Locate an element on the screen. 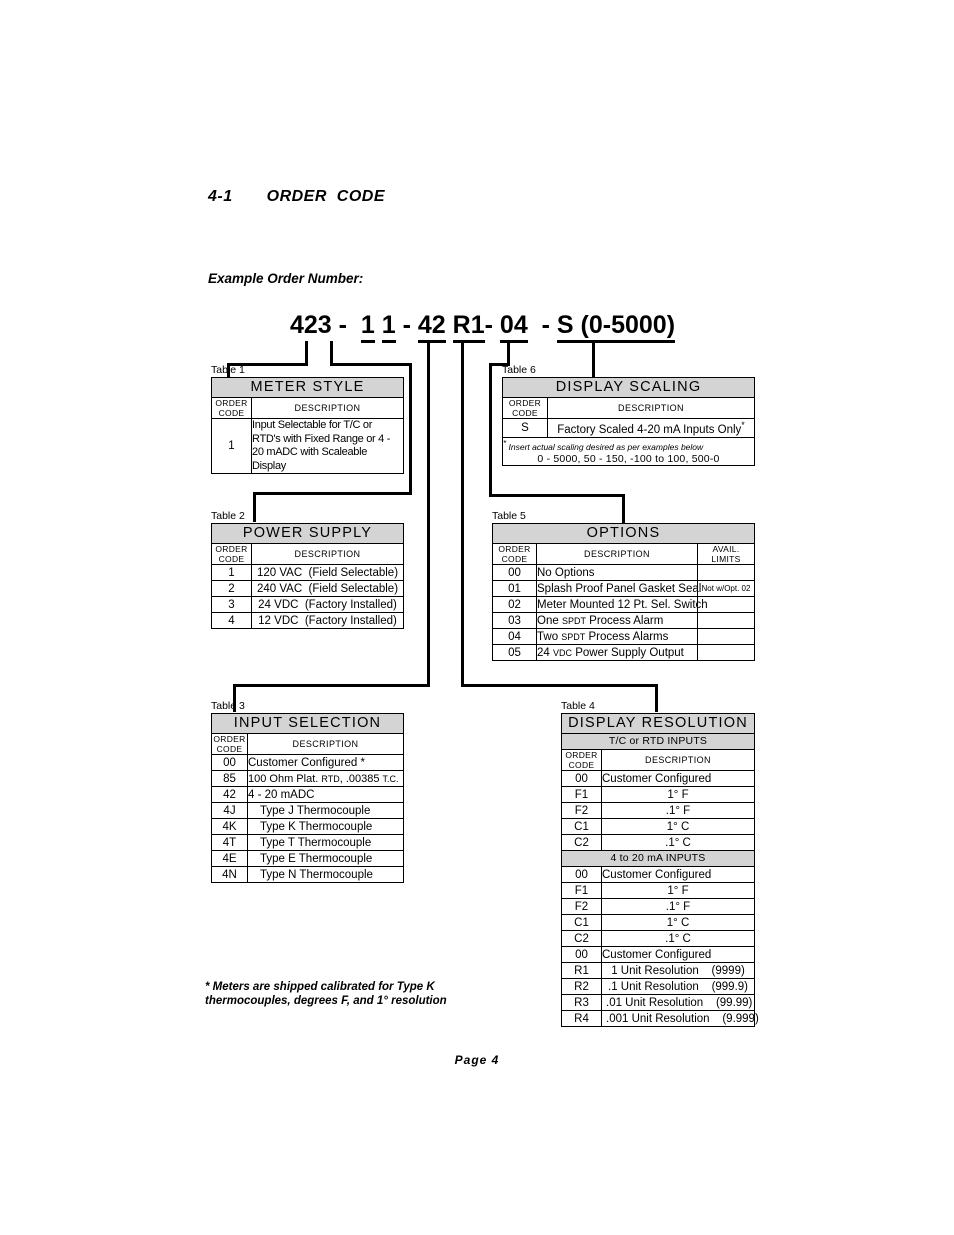 This screenshot has height=1235, width=954. table4-ma-row4-code: C2 is located at coordinates (581, 938).